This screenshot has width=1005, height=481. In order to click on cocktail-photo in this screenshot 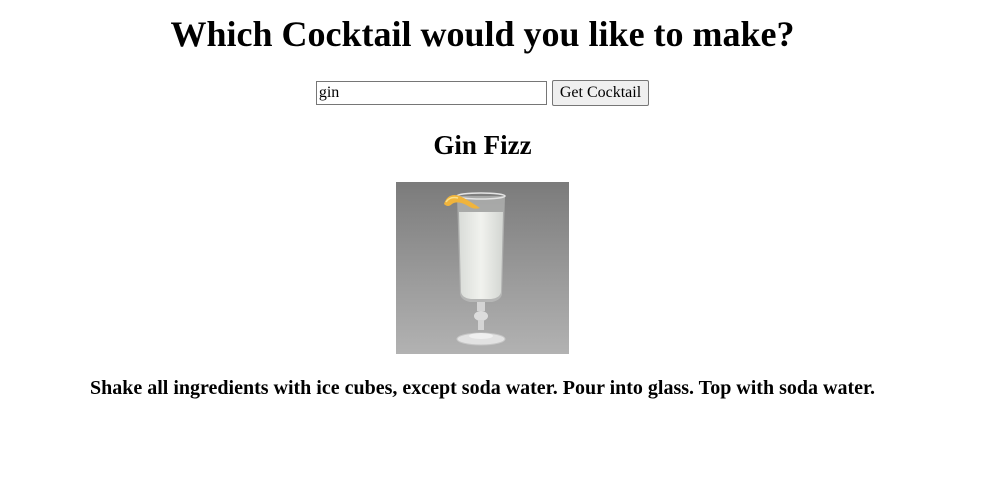, I will do `click(482, 268)`.